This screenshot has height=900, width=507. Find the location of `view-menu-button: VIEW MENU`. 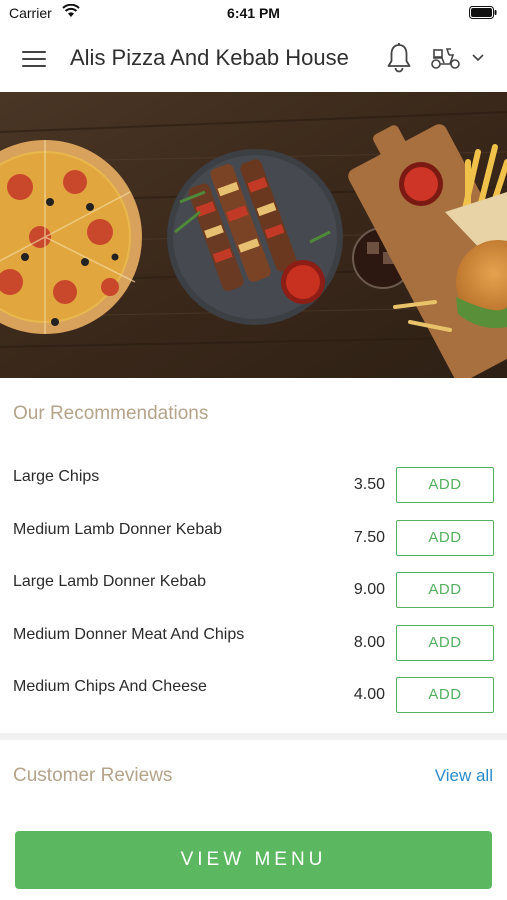

view-menu-button: VIEW MENU is located at coordinates (253, 860).